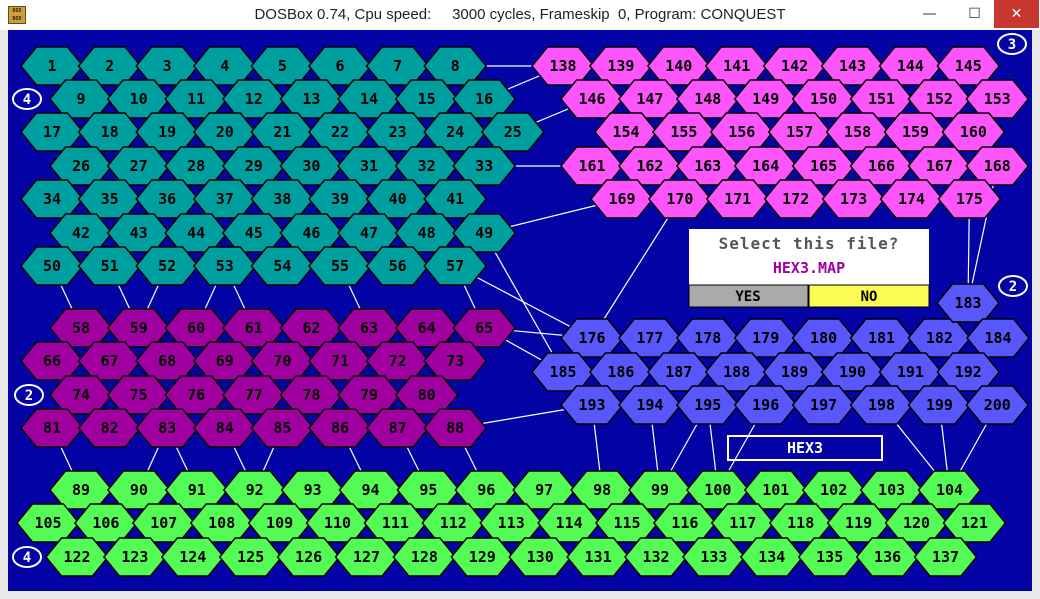 Image resolution: width=1040 pixels, height=599 pixels. I want to click on hex-number: 155, so click(683, 132).